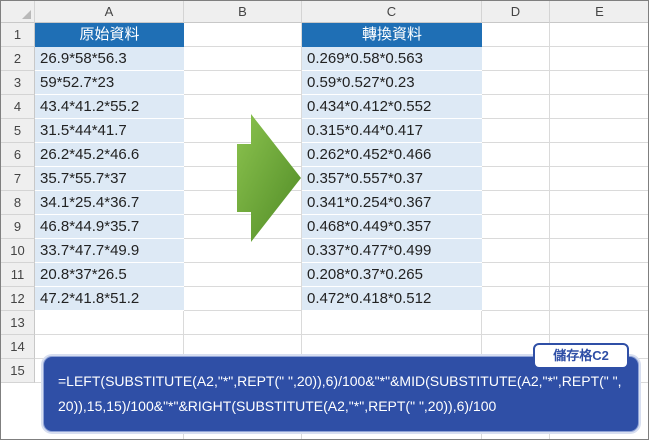 The height and width of the screenshot is (440, 649). What do you see at coordinates (109, 131) in the screenshot?
I see `cell-a5: 31.5*44*41.7` at bounding box center [109, 131].